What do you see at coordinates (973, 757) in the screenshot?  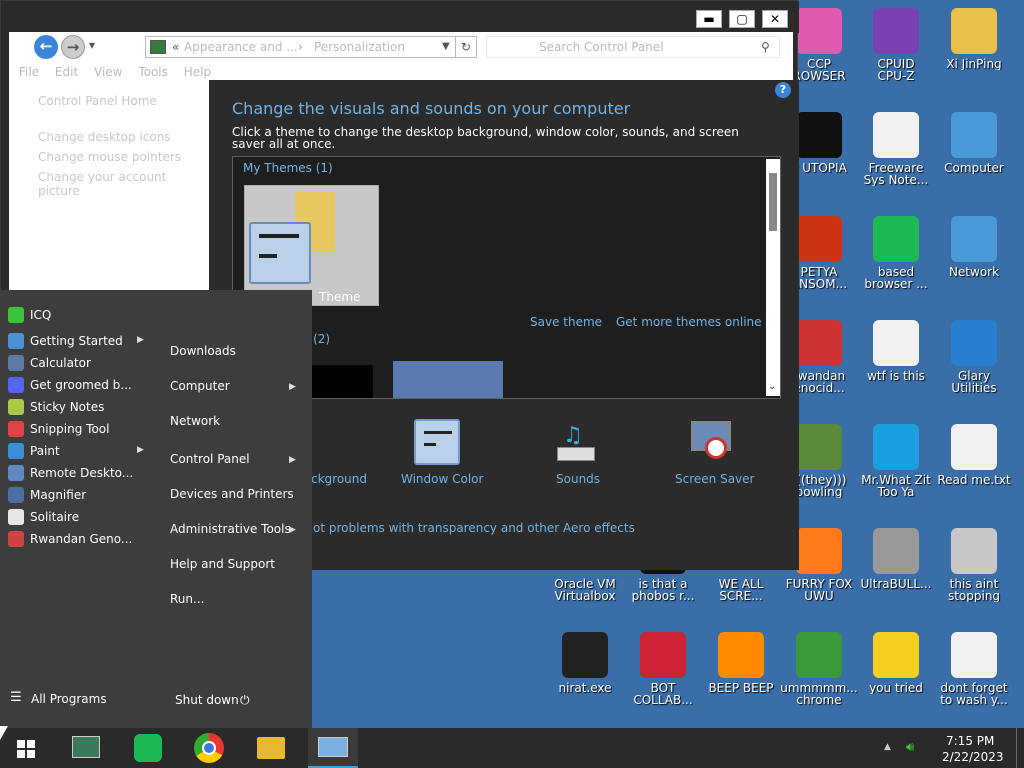 I see `clock-date: 2/22/2023` at bounding box center [973, 757].